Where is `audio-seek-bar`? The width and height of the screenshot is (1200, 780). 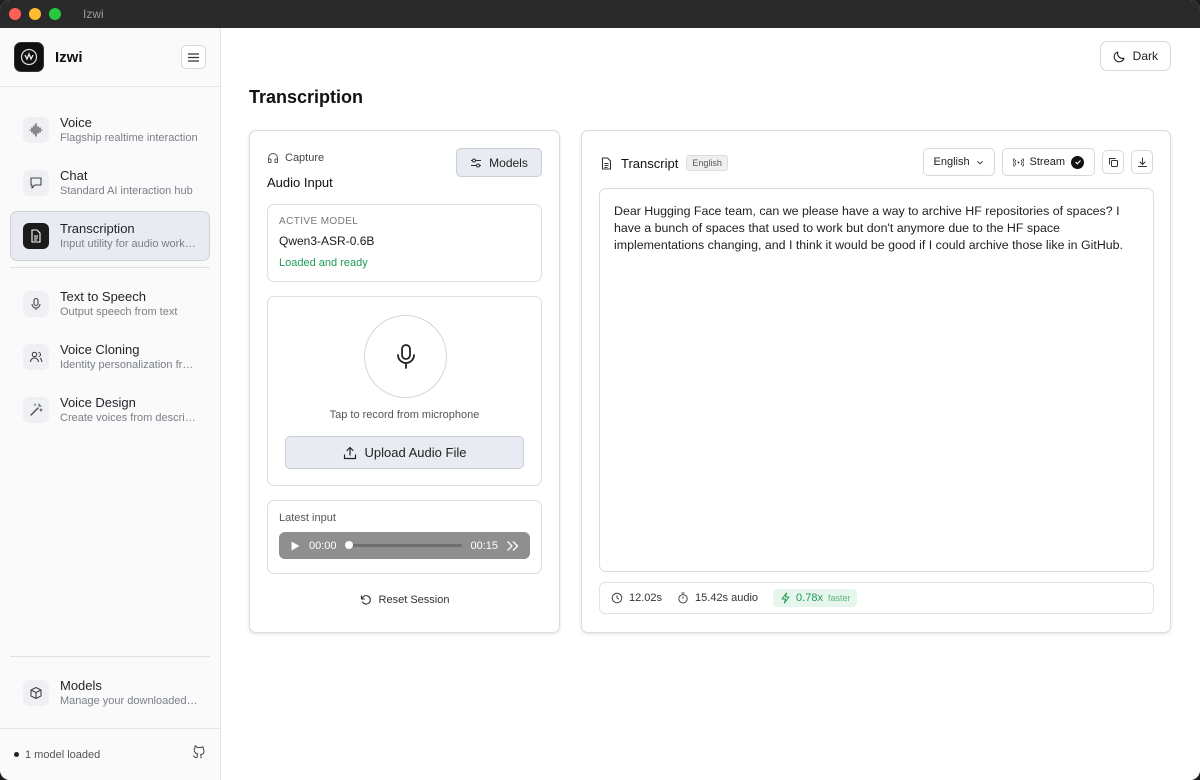
audio-seek-bar is located at coordinates (403, 545).